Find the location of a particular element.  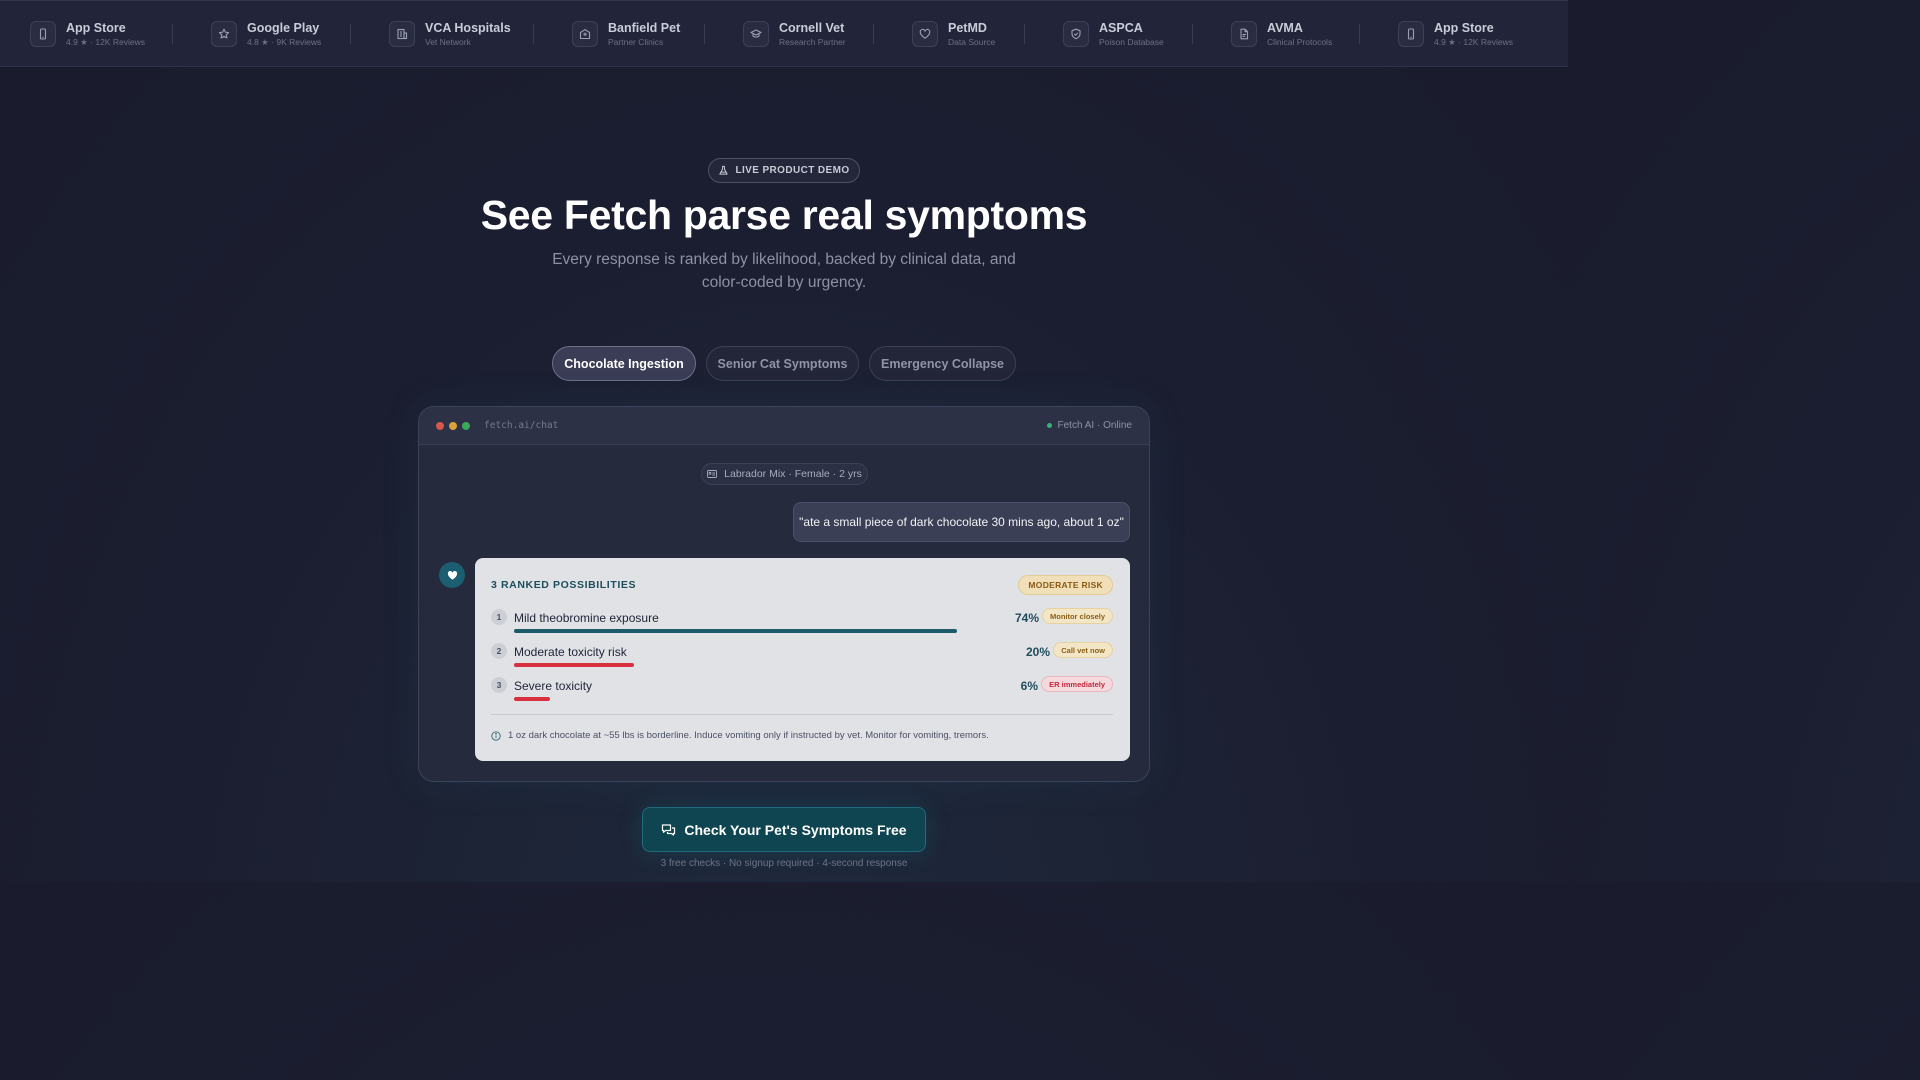

partner-aspca: ASPCA Poison Database is located at coordinates (1127, 33).